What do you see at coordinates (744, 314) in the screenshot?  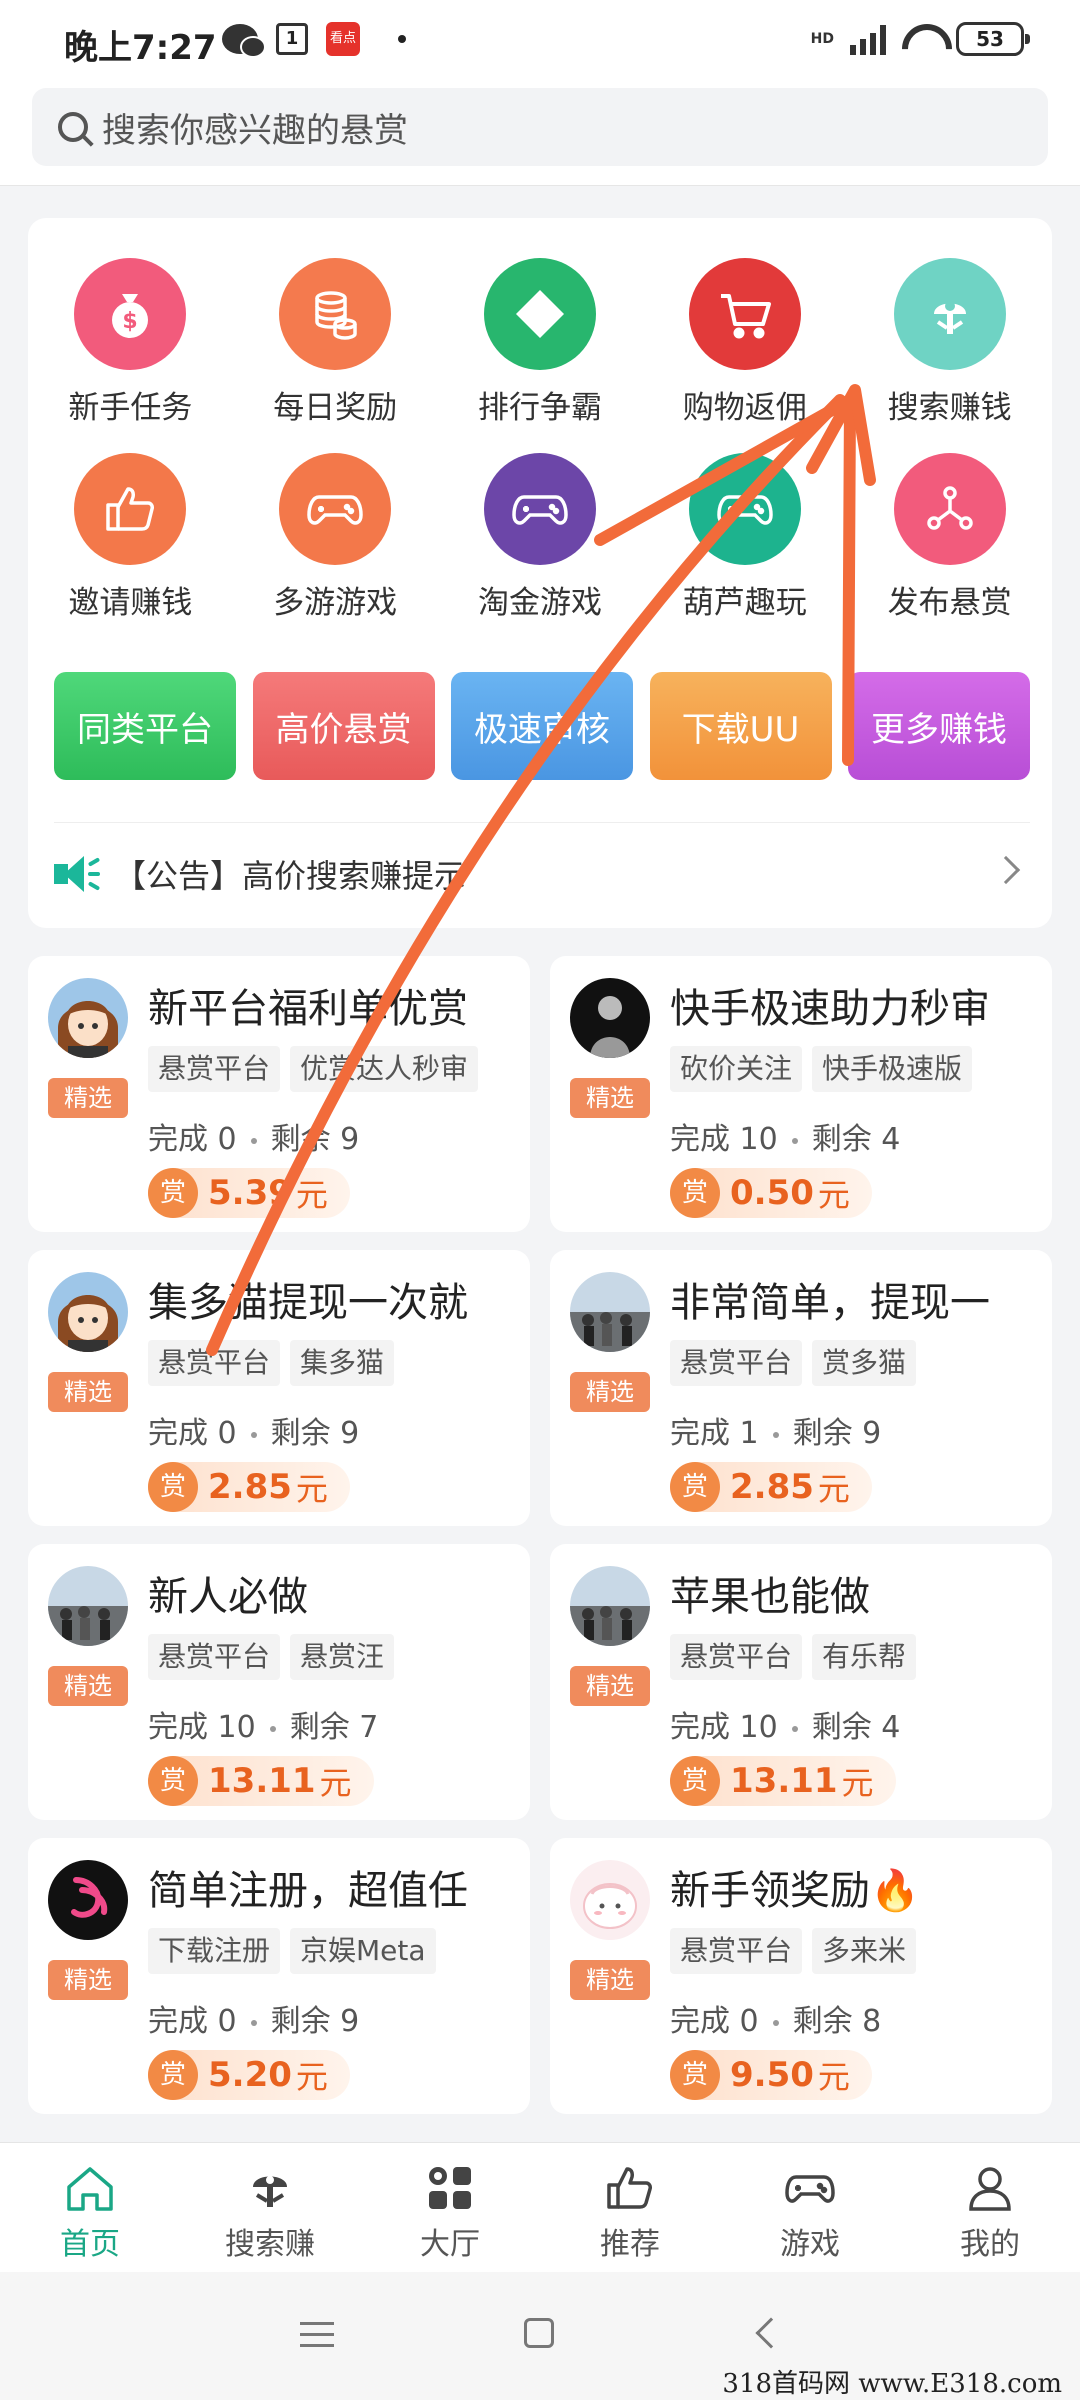 I see `cart-icon` at bounding box center [744, 314].